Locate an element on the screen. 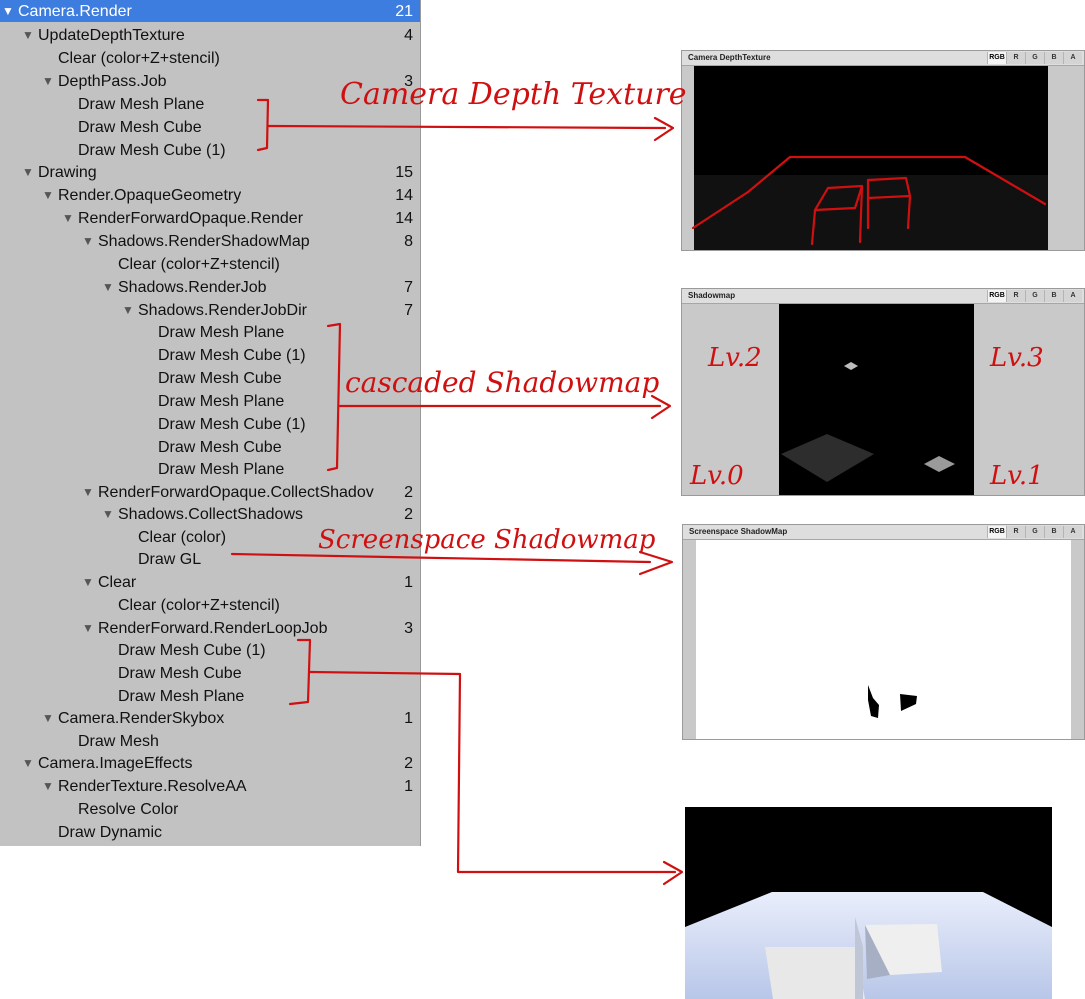 The image size is (1085, 999). tree-row: ▼ DepthPass.Job 3 is located at coordinates (210, 81).